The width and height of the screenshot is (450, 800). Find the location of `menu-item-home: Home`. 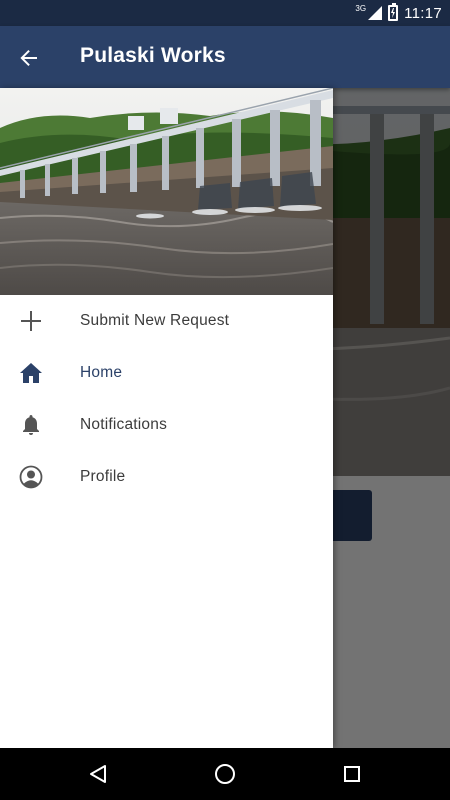

menu-item-home: Home is located at coordinates (166, 373).